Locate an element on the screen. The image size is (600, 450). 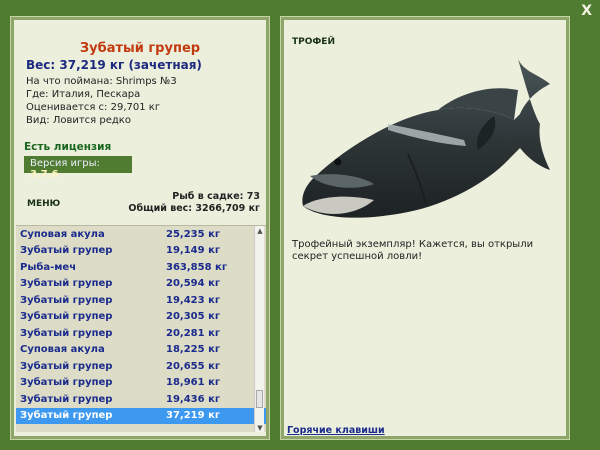
catch-list-item: Зубатый групер 20,305 кг is located at coordinates (141, 317).